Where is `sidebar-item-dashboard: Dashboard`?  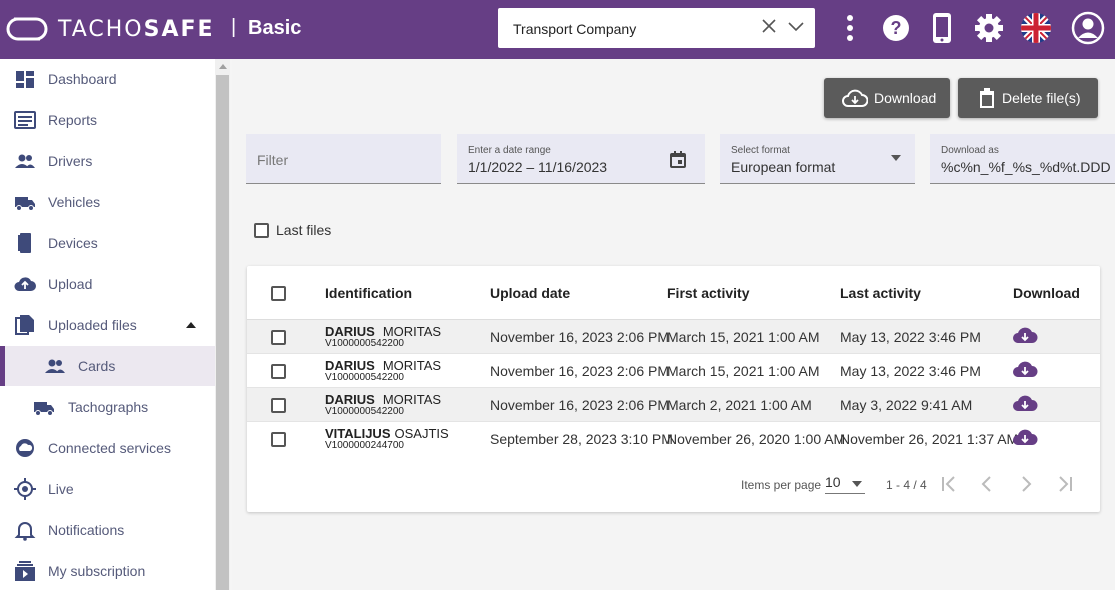 sidebar-item-dashboard: Dashboard is located at coordinates (107, 79).